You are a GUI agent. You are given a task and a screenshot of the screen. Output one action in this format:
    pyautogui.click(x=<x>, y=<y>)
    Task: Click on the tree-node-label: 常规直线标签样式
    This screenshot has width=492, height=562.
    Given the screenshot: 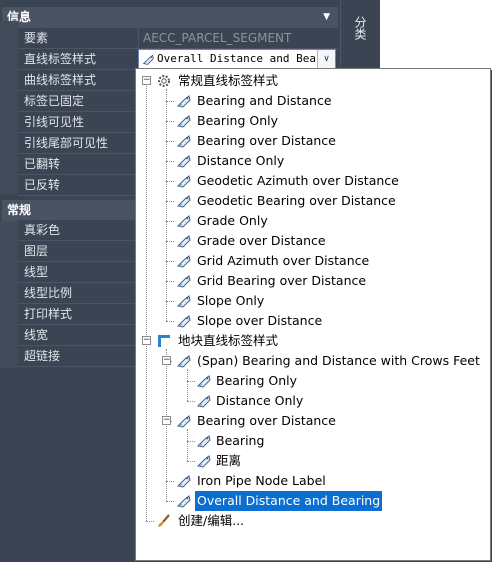 What is the action you would take?
    pyautogui.click(x=228, y=80)
    